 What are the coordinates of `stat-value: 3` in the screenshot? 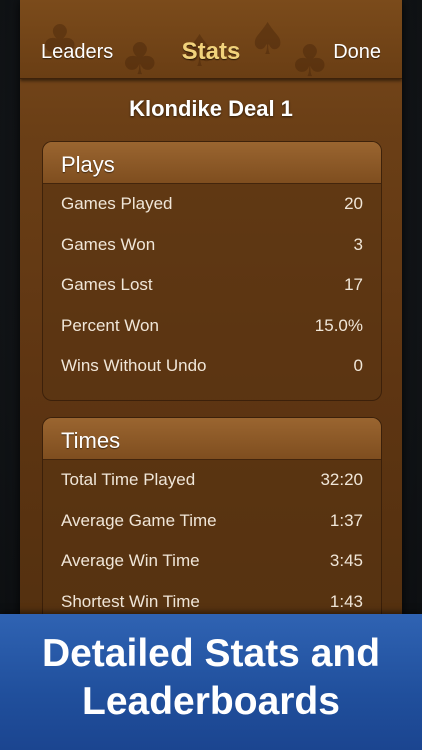 It's located at (358, 244).